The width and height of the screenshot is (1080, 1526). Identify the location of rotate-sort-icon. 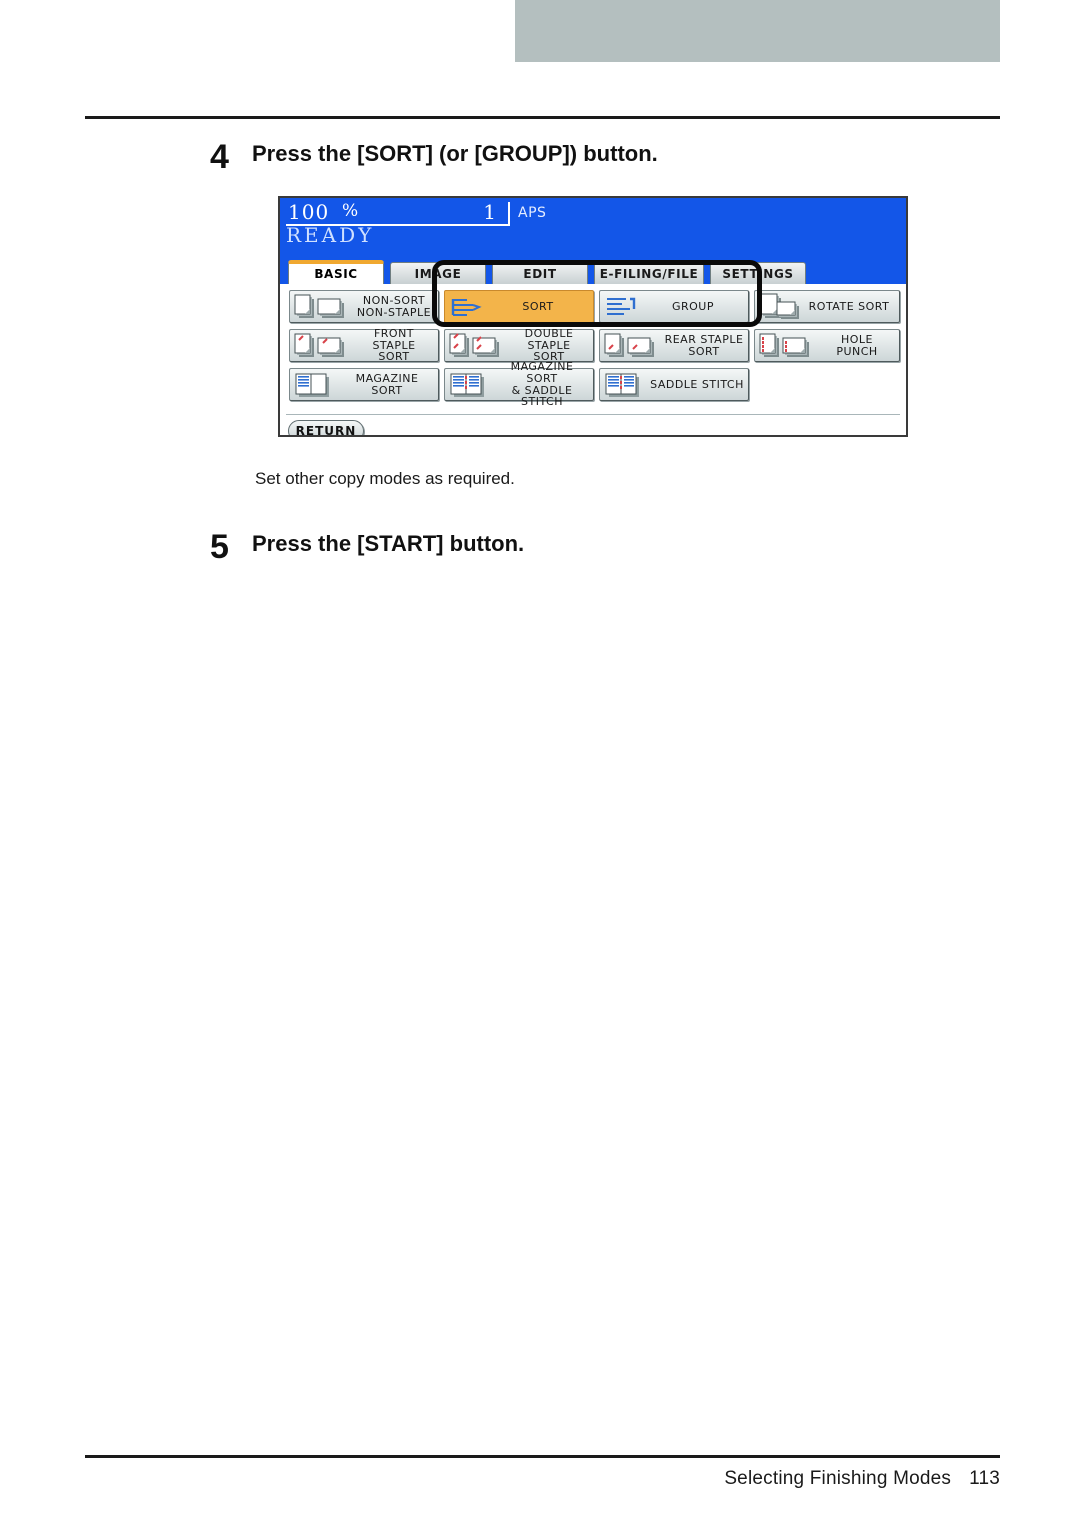
(779, 307).